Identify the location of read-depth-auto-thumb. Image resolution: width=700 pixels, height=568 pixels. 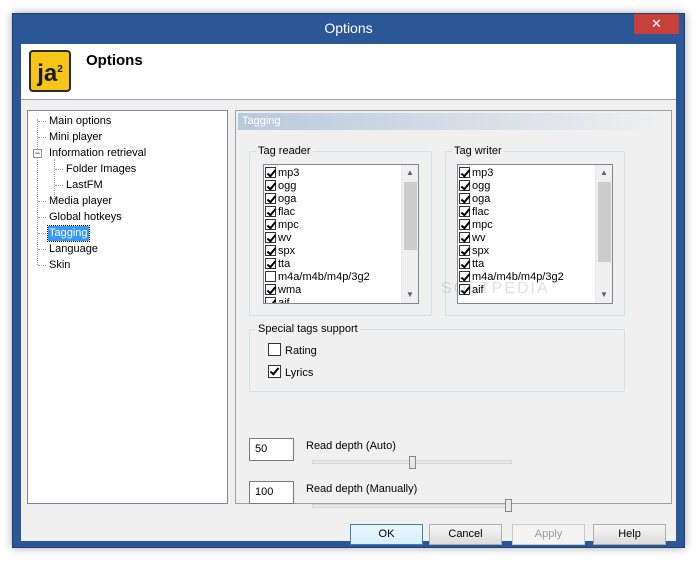
(412, 462).